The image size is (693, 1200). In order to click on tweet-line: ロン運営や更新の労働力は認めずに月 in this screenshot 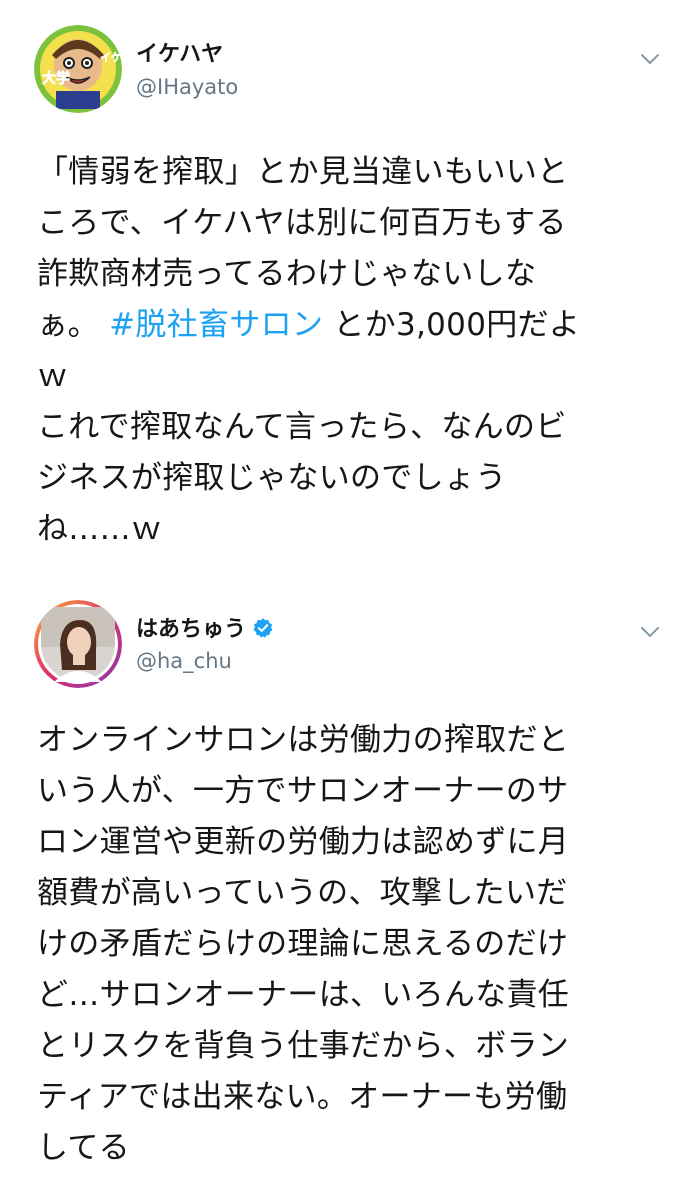, I will do `click(303, 842)`.